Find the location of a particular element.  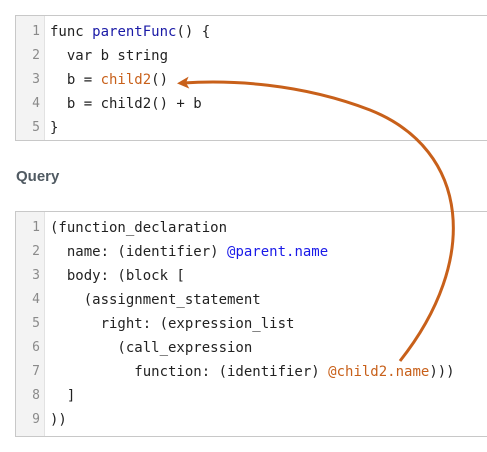

code-text: ] is located at coordinates (62, 396).